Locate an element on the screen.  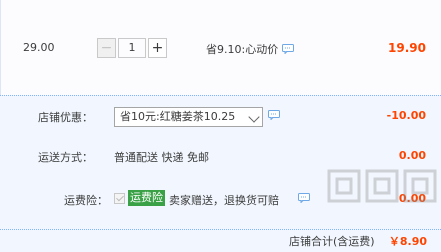
shipping-method: 普通配送 快递 免邮 is located at coordinates (161, 157).